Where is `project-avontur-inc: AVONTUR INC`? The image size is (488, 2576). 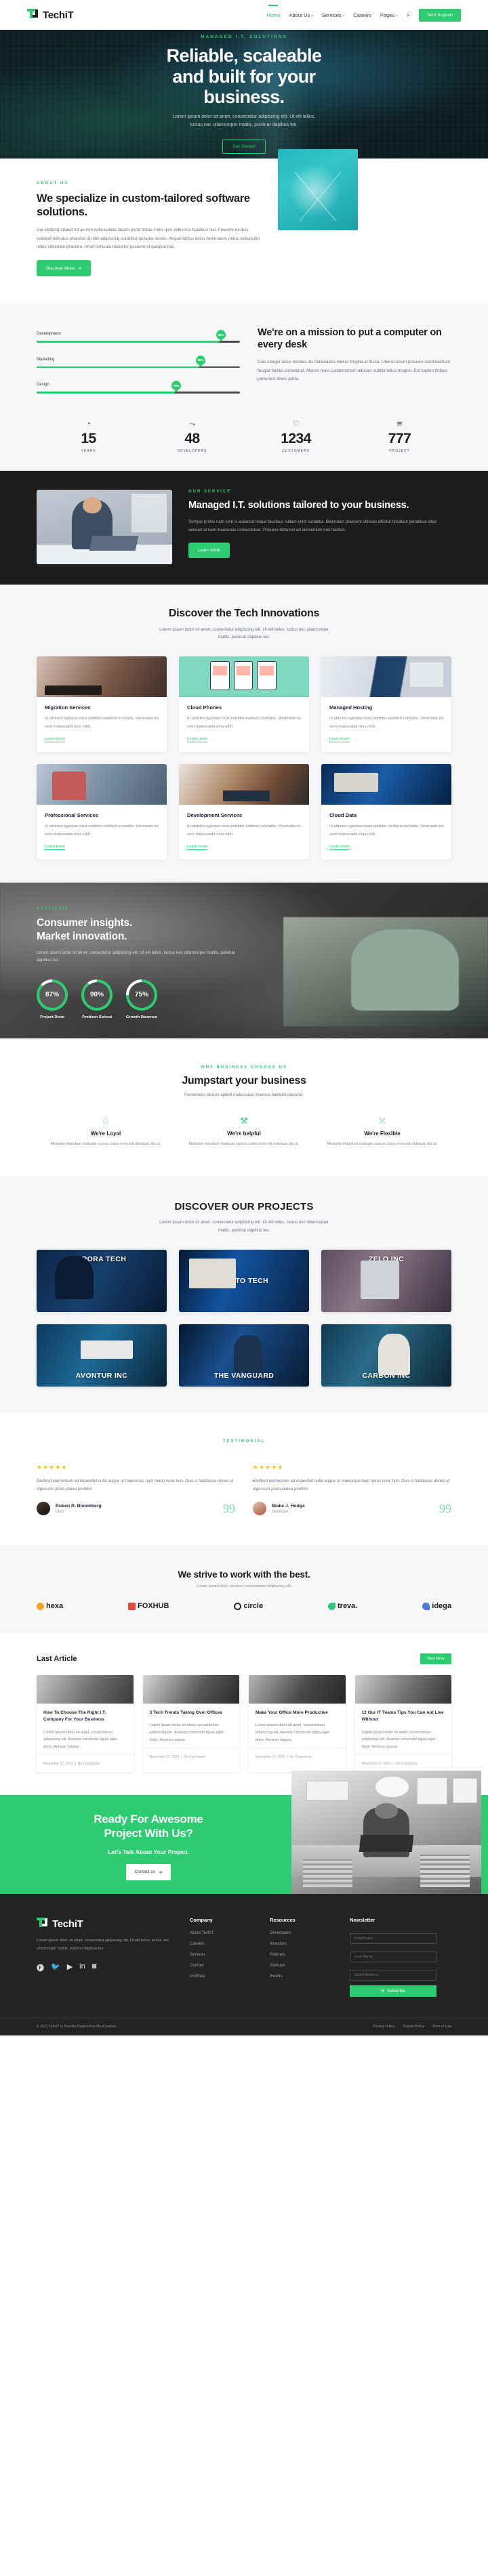 project-avontur-inc: AVONTUR INC is located at coordinates (102, 1355).